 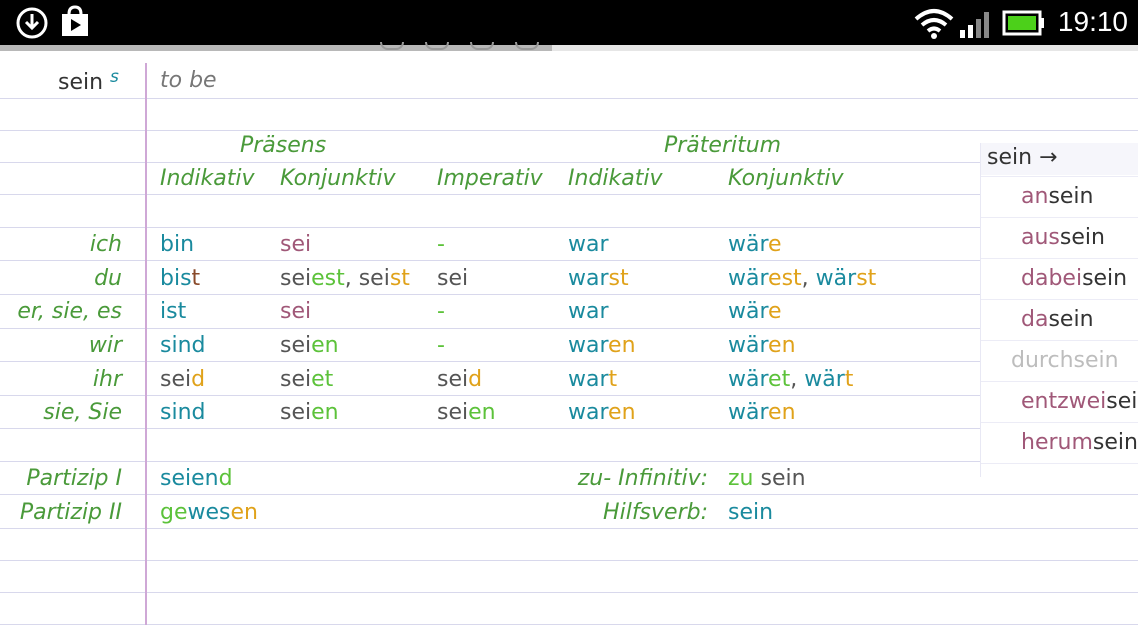 I want to click on related-verb-item: aussein, so click(x=1063, y=238).